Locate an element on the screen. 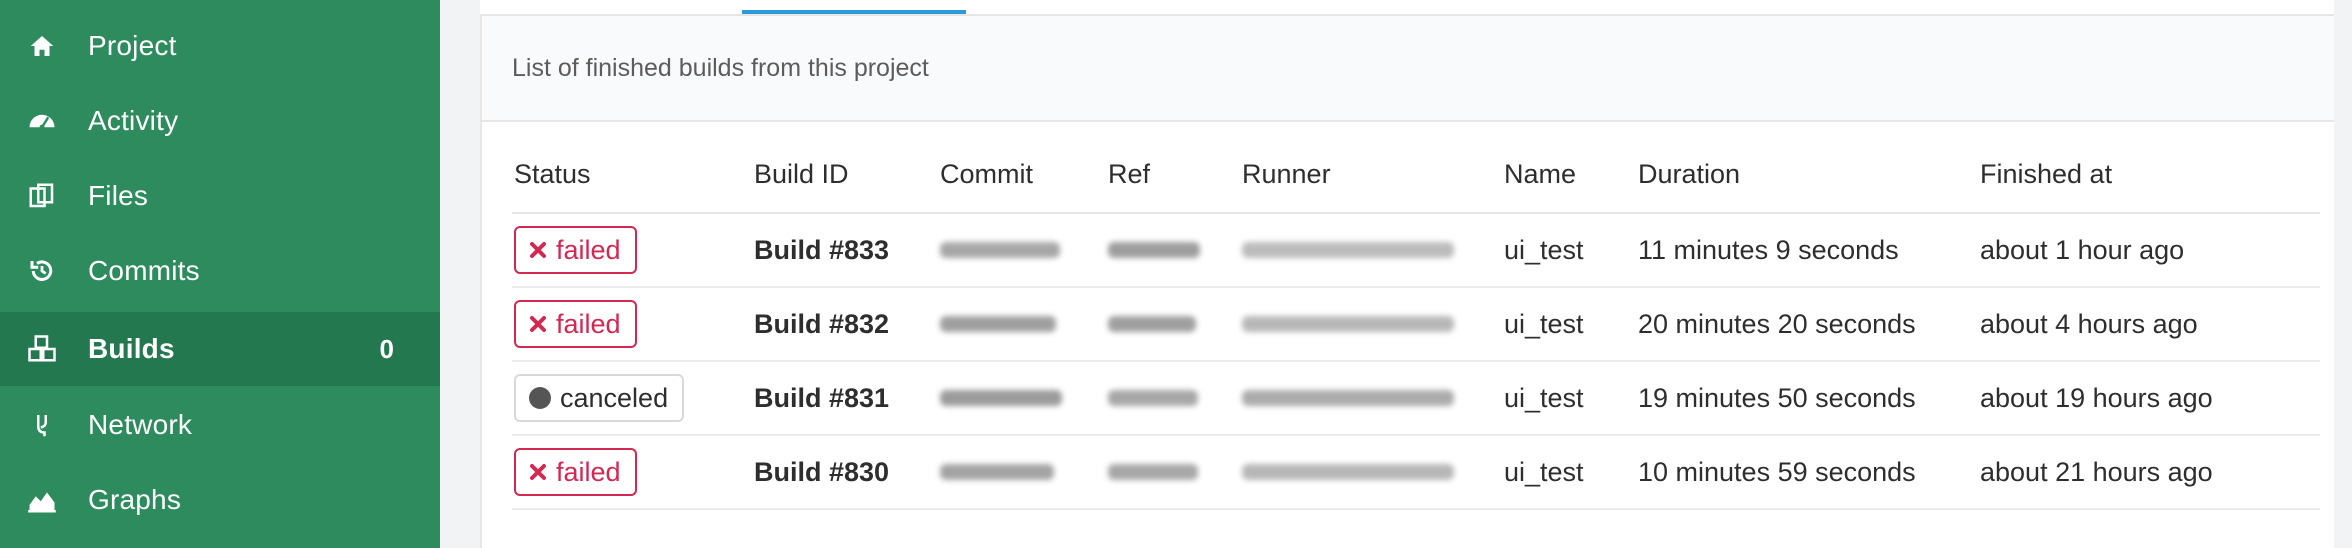  cubes-icon is located at coordinates (42, 349).